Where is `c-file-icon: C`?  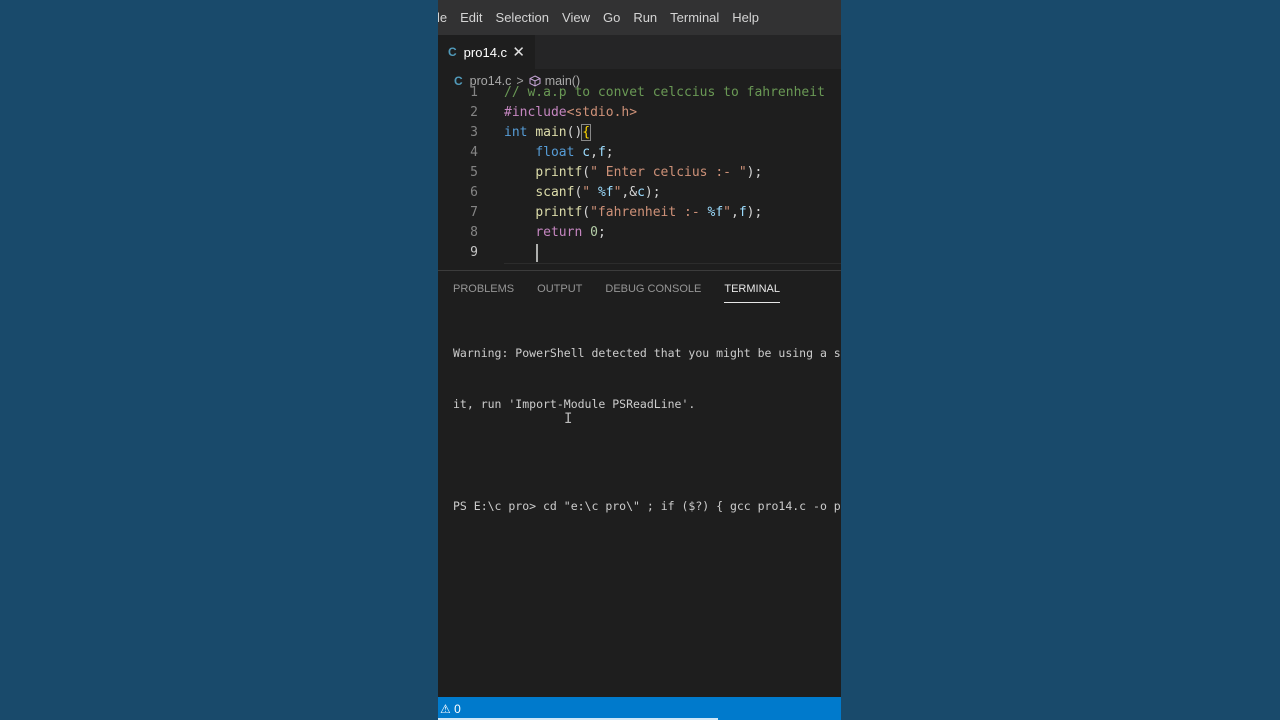
c-file-icon: C is located at coordinates (452, 52).